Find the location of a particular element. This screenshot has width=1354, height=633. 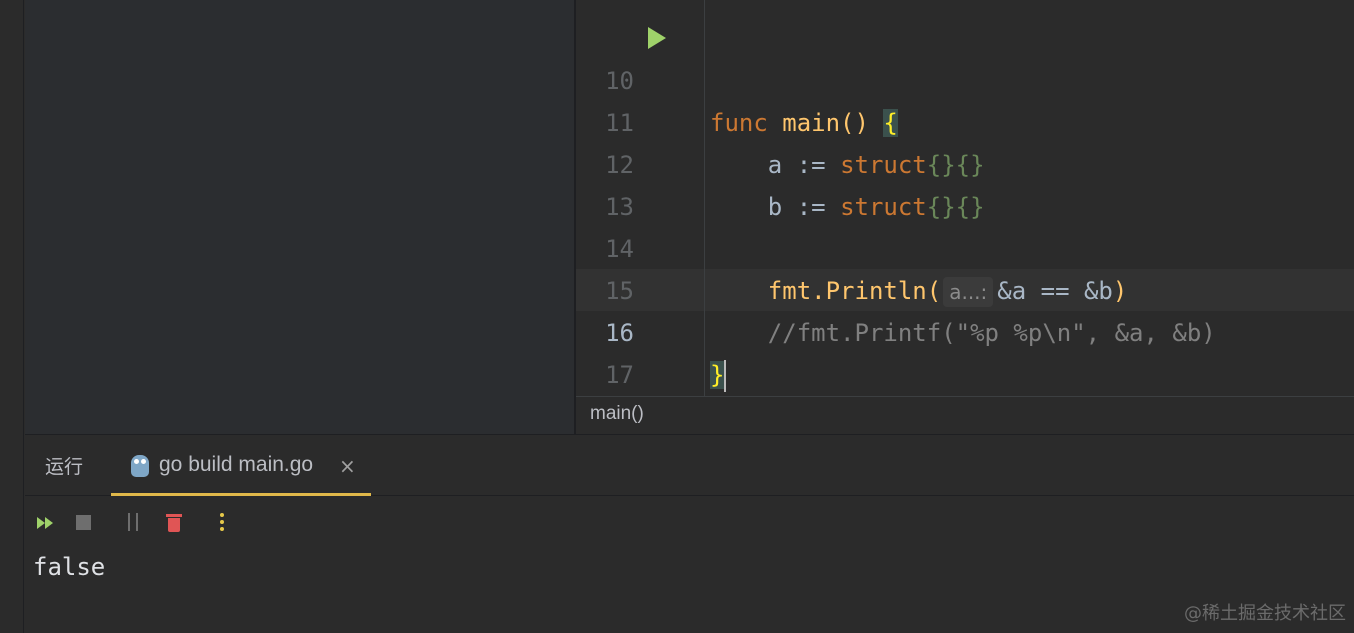

breadcrumb: main() is located at coordinates (617, 414).